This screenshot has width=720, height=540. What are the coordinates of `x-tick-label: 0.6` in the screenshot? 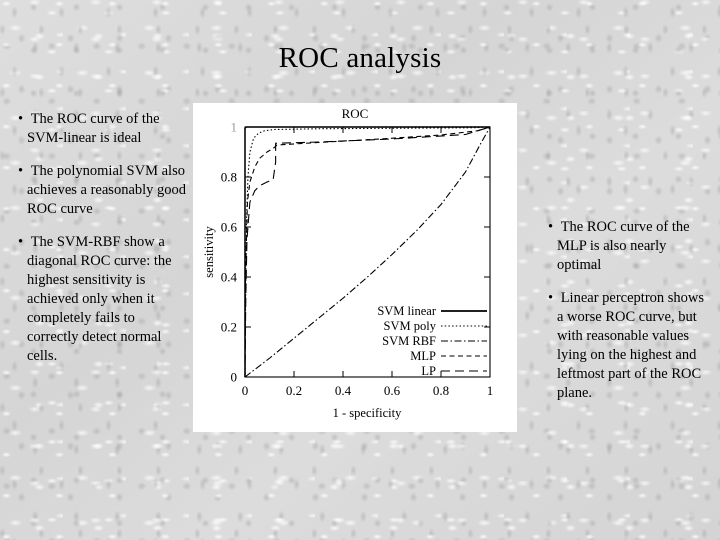 It's located at (392, 390).